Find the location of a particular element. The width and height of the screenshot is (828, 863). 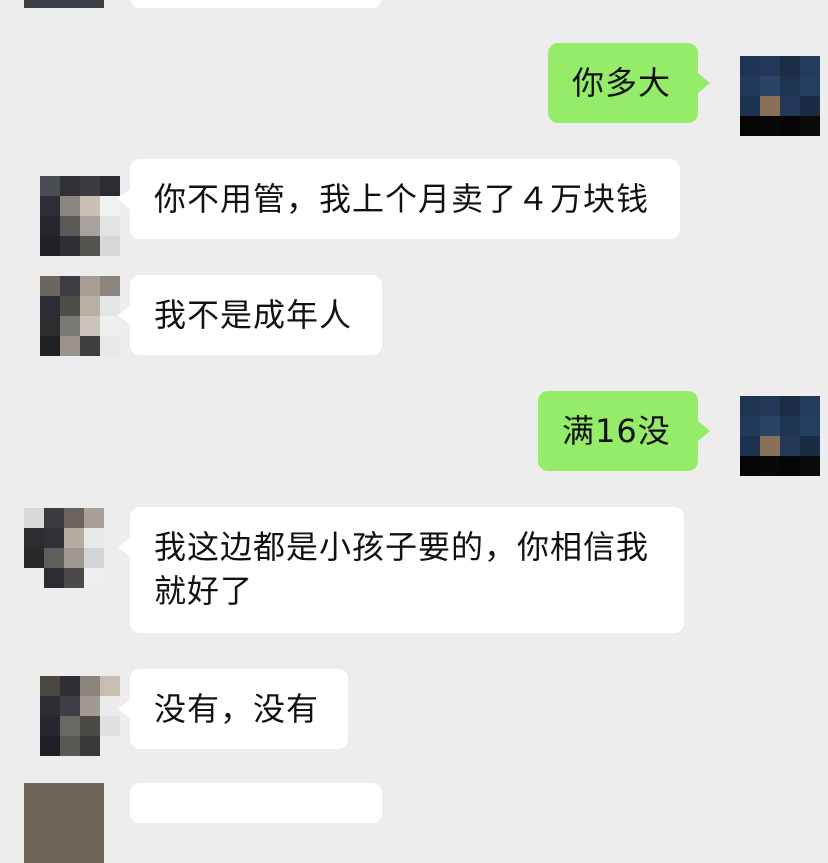

message-text: 我这边都是小孩子要的，你相信我就好了 is located at coordinates (402, 569).